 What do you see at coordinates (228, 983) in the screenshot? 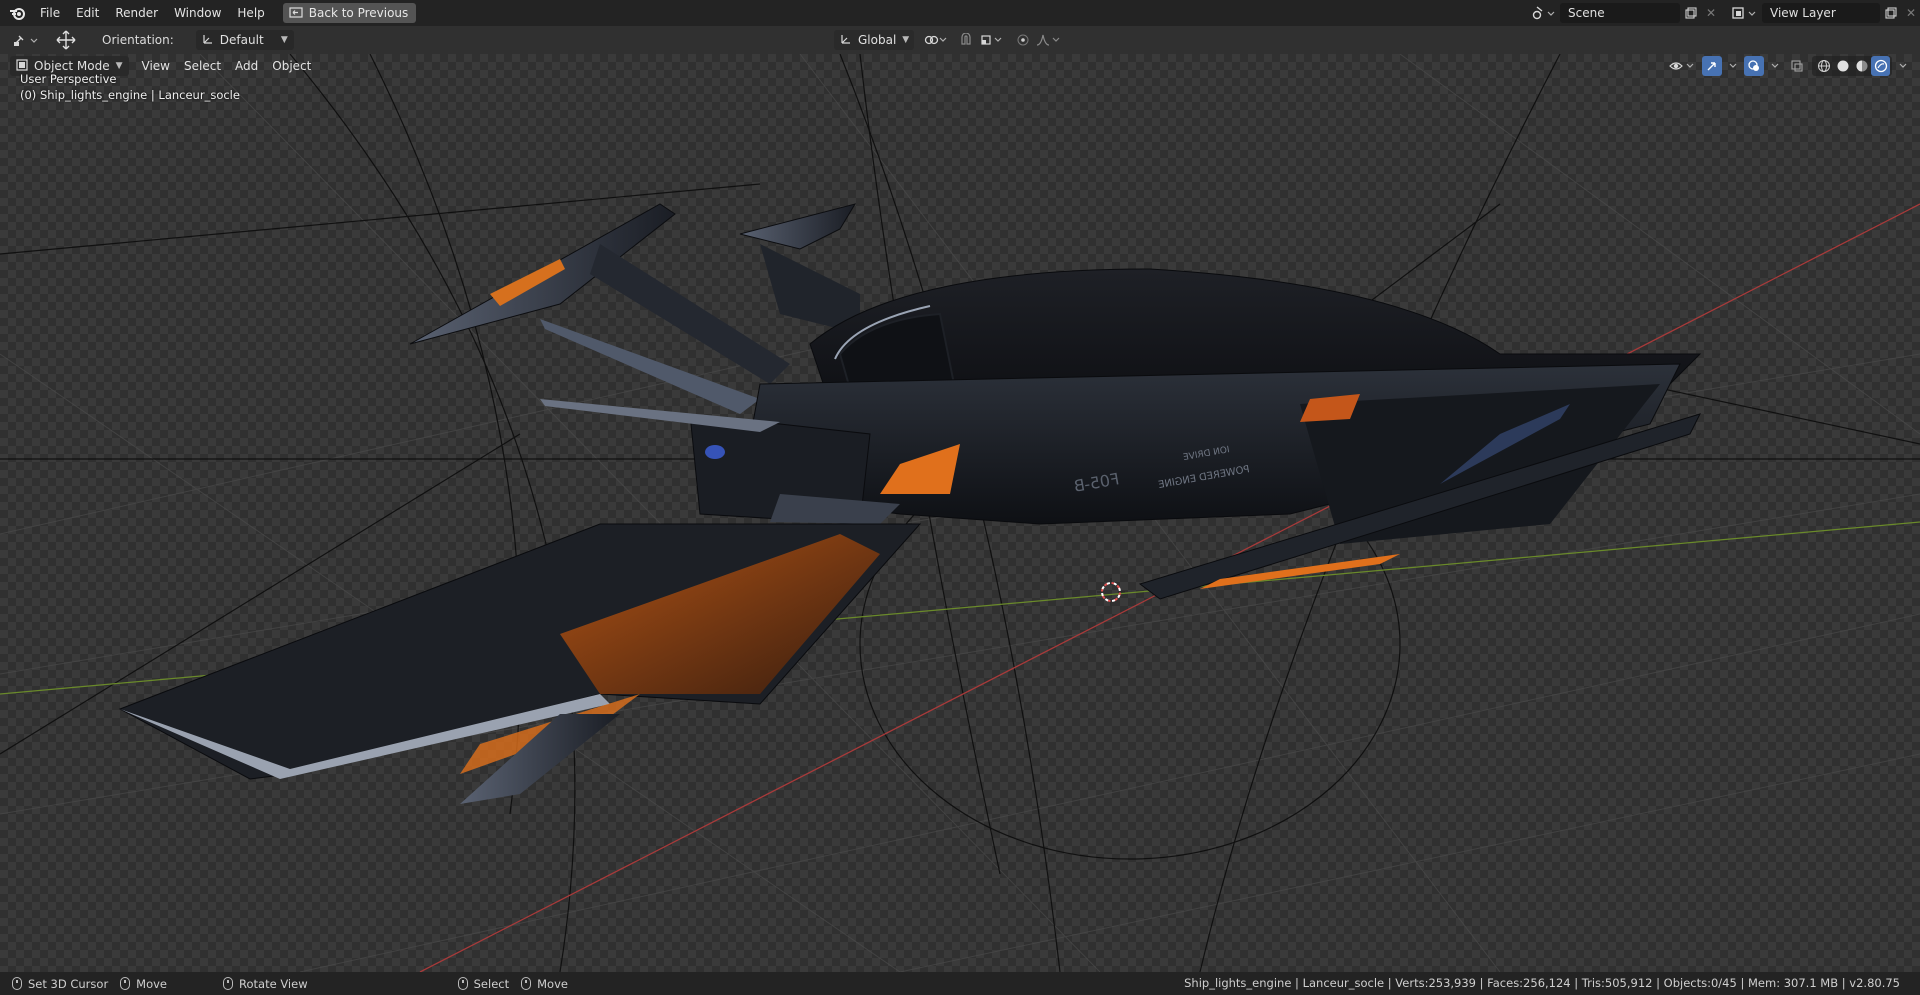
I see `mouse-middle-icon` at bounding box center [228, 983].